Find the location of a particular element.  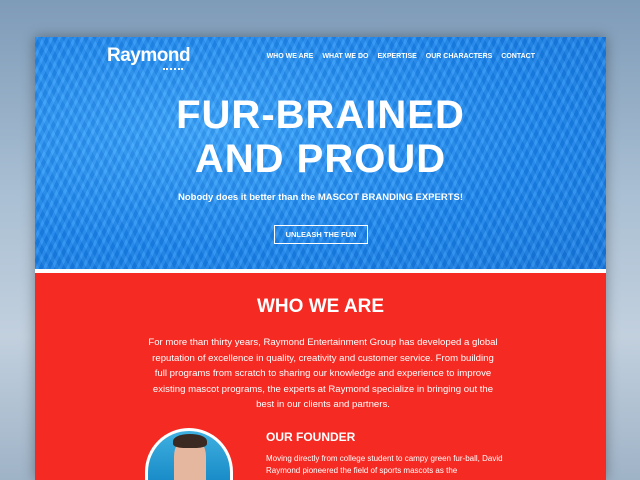

nav-our-characters: OUR CHARACTERS is located at coordinates (459, 56).